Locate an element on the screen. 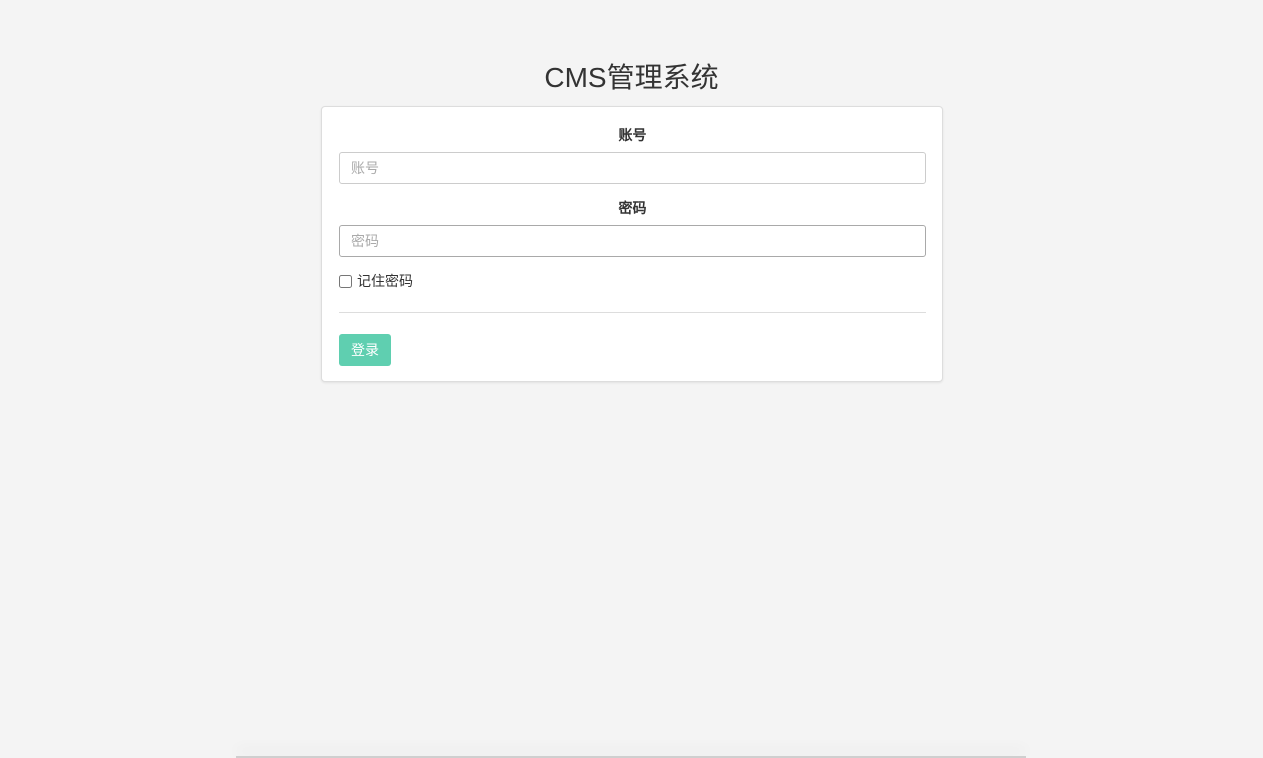  account-label: 账号 is located at coordinates (632, 135).